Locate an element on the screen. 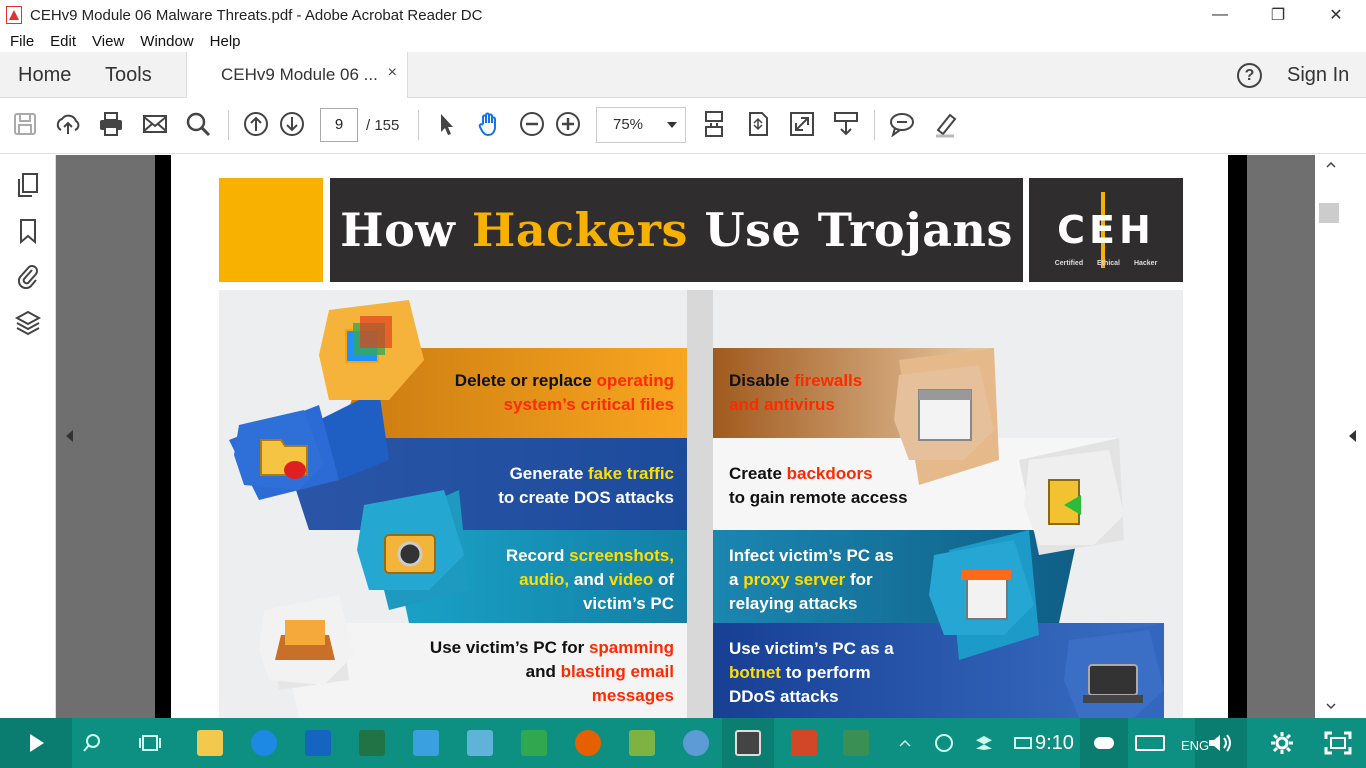 The image size is (1366, 768). menu-edit: Edit is located at coordinates (63, 41).